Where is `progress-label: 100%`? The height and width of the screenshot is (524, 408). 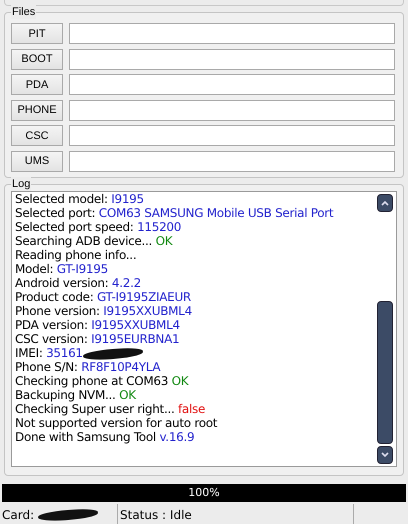 progress-label: 100% is located at coordinates (204, 493).